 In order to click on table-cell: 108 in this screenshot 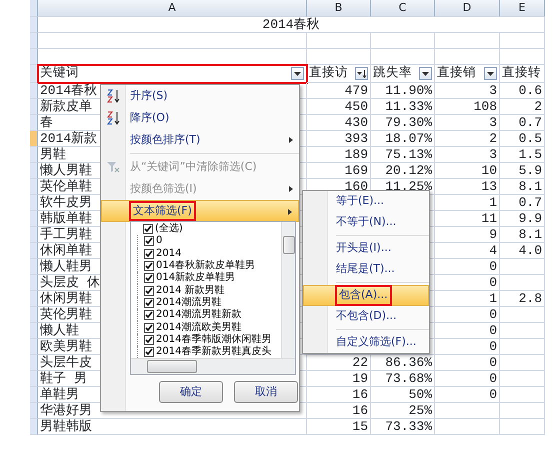, I will do `click(467, 107)`.